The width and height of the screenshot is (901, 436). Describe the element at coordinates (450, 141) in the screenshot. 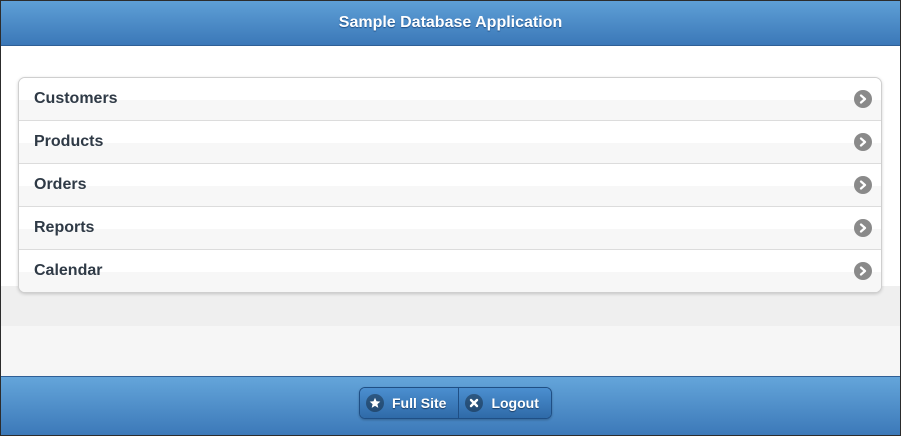

I see `menu-item-products: Products` at that location.